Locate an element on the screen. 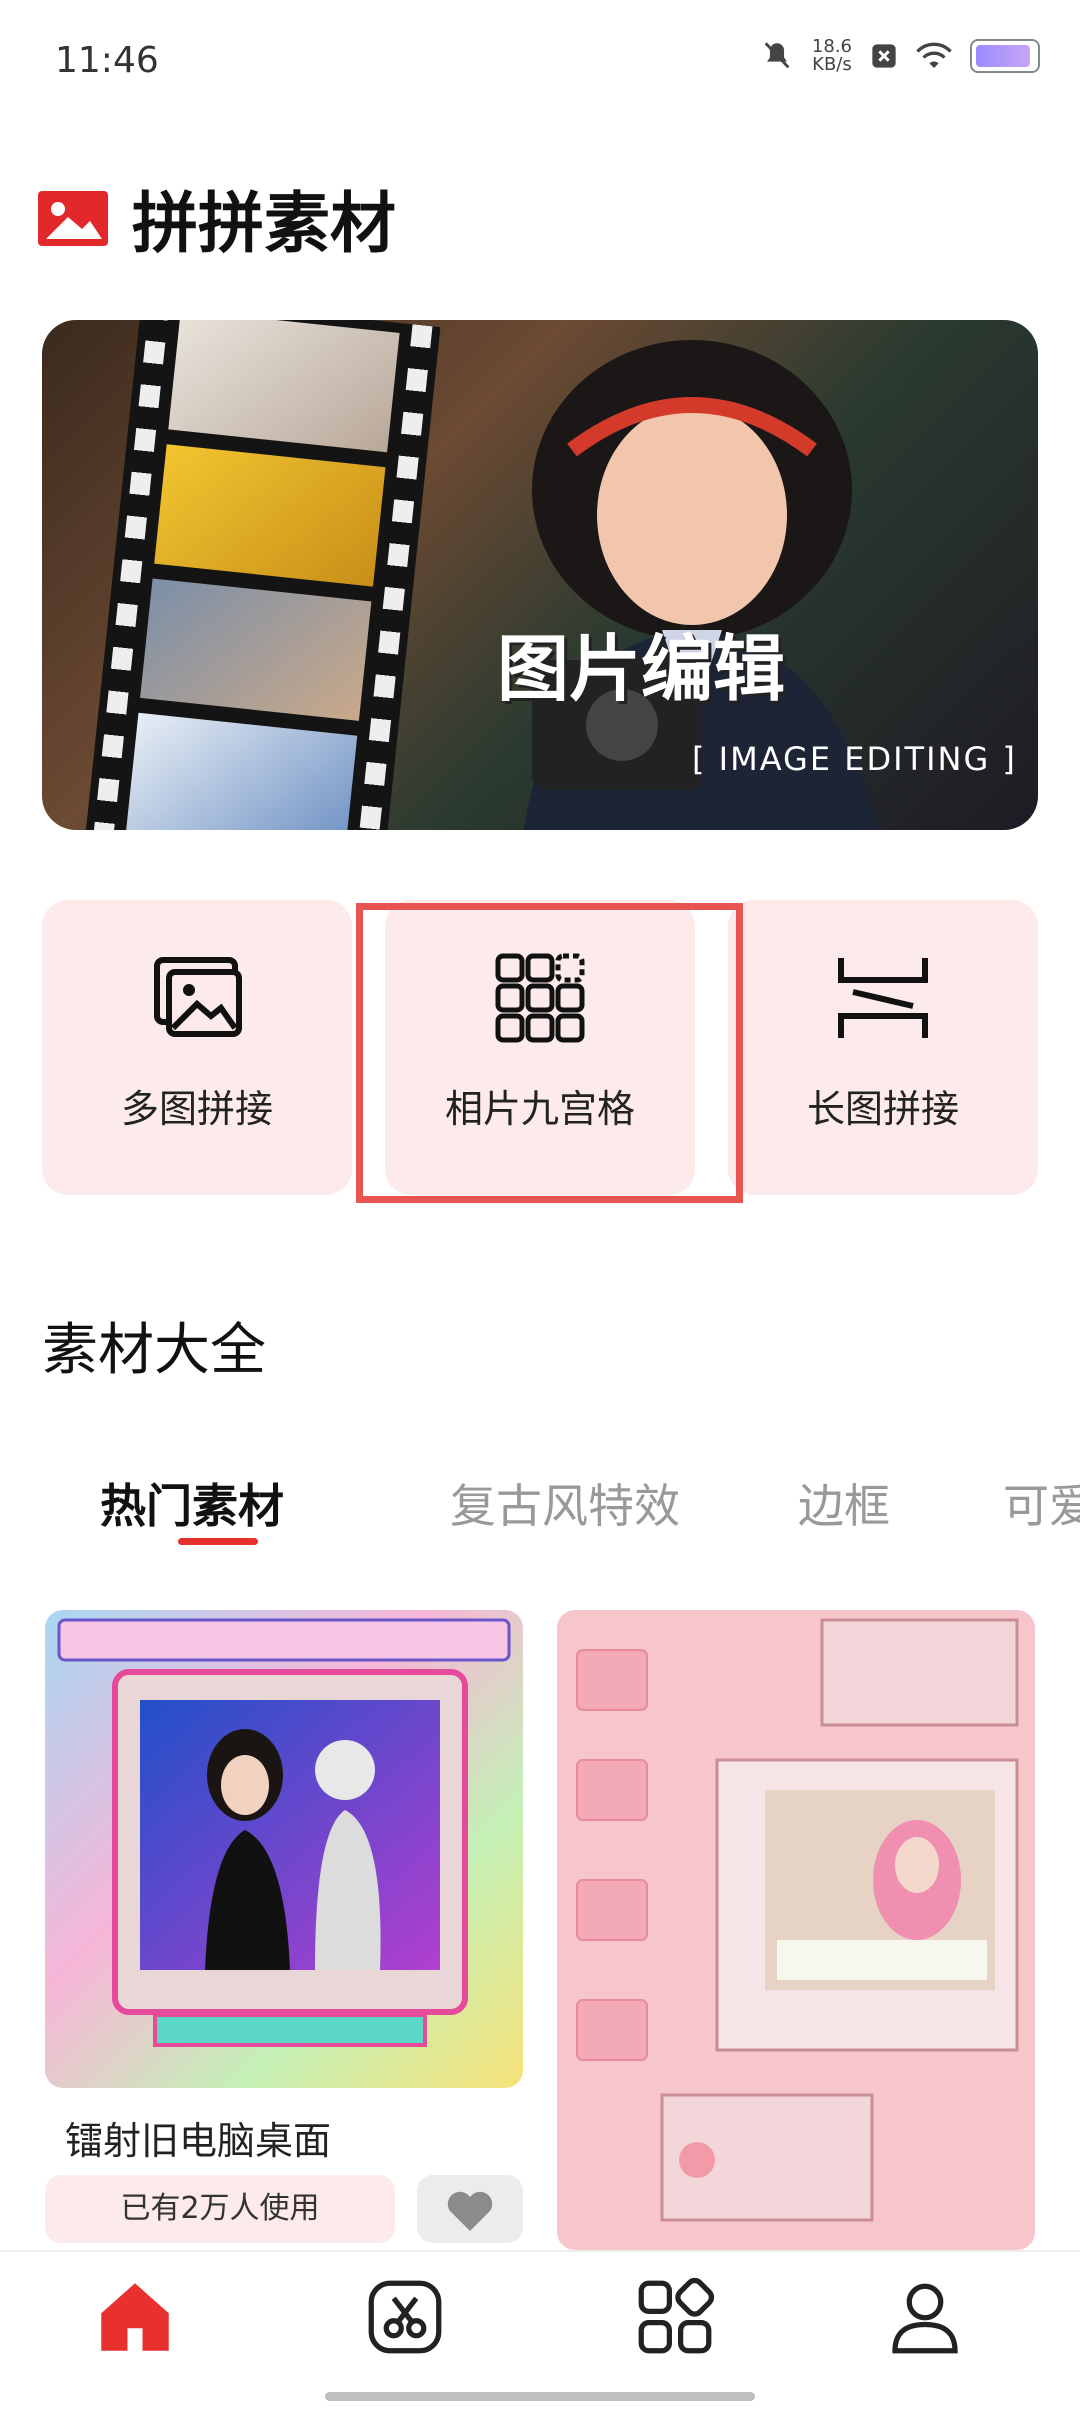 The width and height of the screenshot is (1080, 2410). page-title: 拼拼素材 is located at coordinates (264, 223).